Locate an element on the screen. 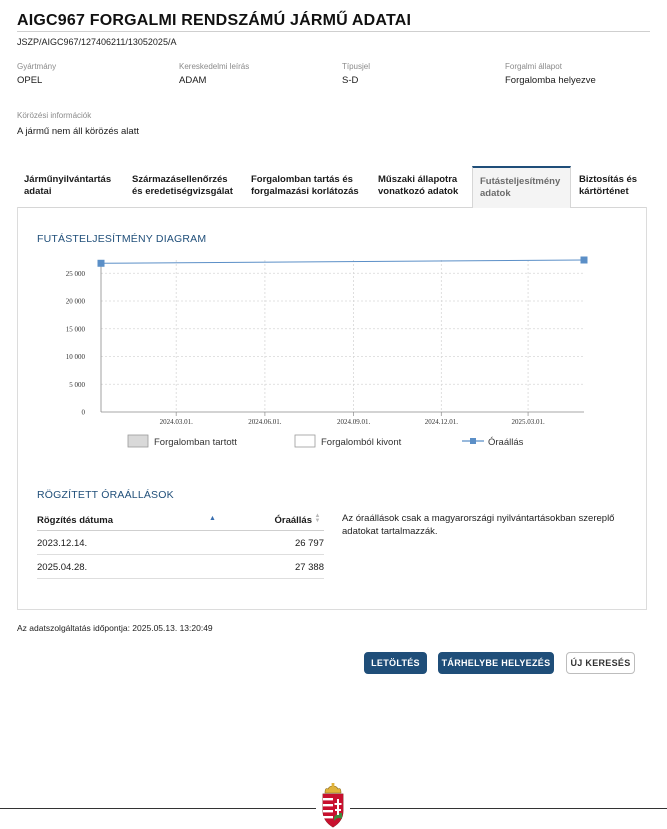 This screenshot has height=829, width=667. y-tick-label: 5 000 is located at coordinates (77, 385).